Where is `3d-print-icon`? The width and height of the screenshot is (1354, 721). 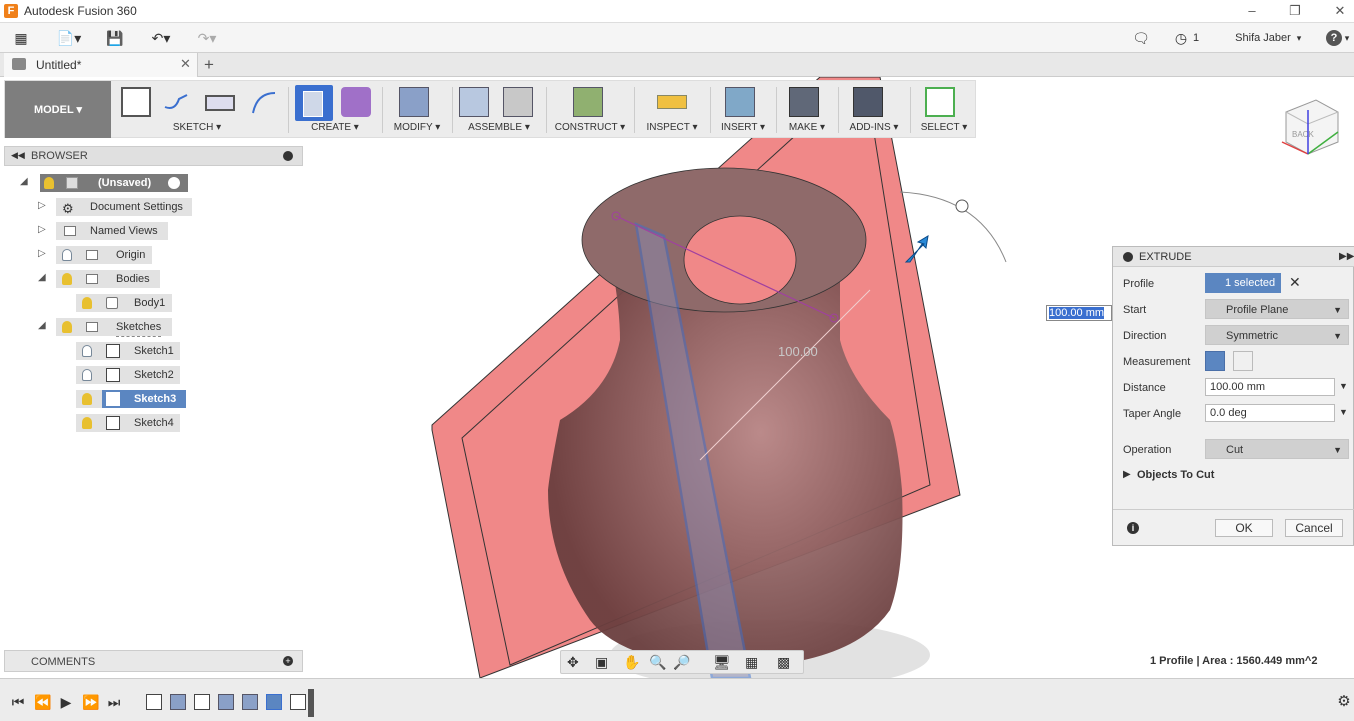
3d-print-icon is located at coordinates (804, 102).